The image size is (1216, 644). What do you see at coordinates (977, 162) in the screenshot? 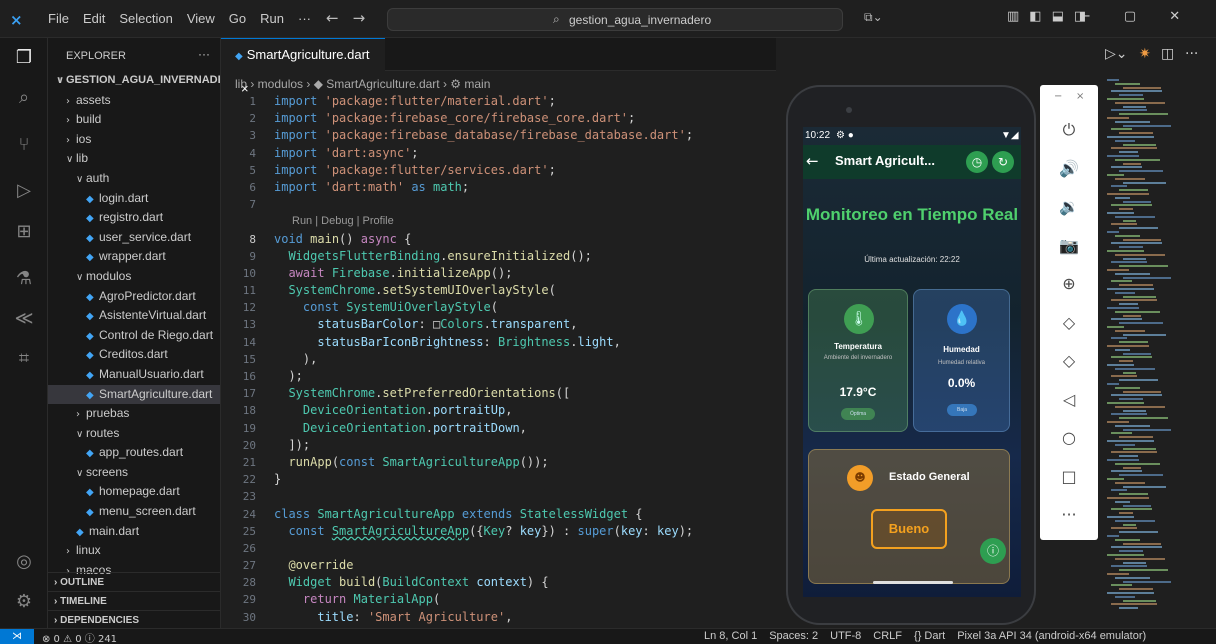
I see `history-icon: ◷` at bounding box center [977, 162].